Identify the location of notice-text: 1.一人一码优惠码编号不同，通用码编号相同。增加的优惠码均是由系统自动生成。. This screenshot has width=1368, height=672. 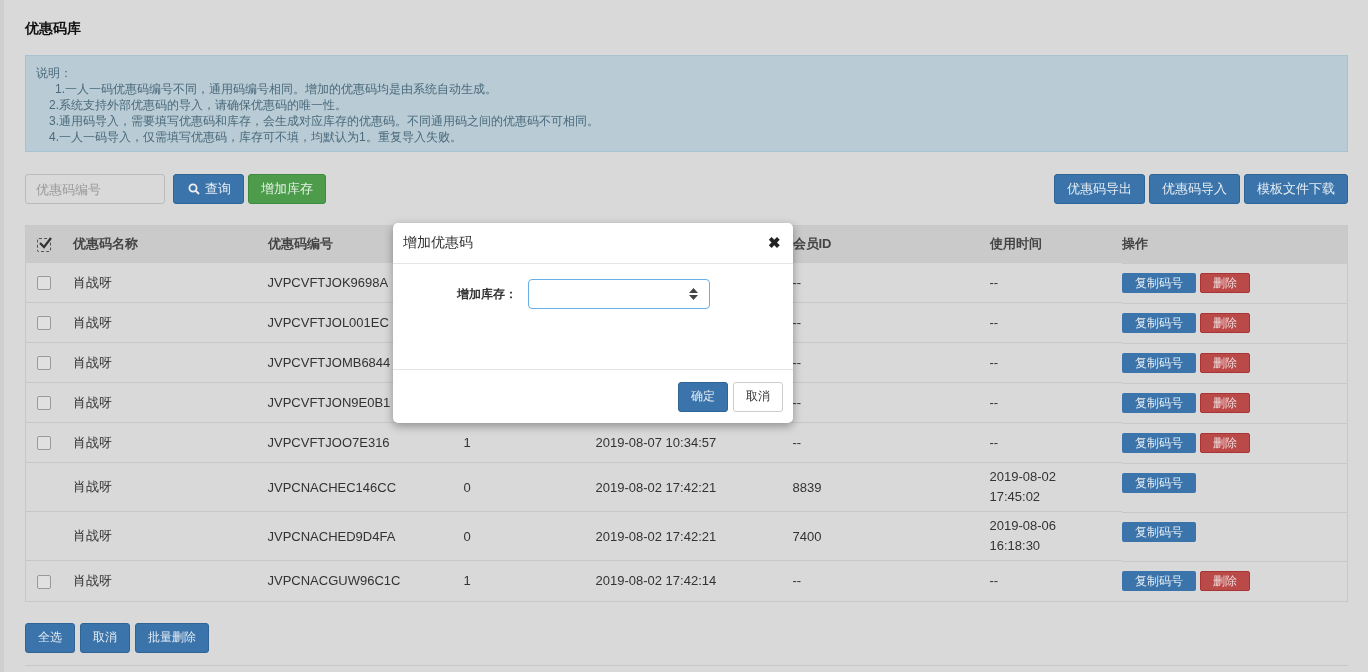
(276, 89).